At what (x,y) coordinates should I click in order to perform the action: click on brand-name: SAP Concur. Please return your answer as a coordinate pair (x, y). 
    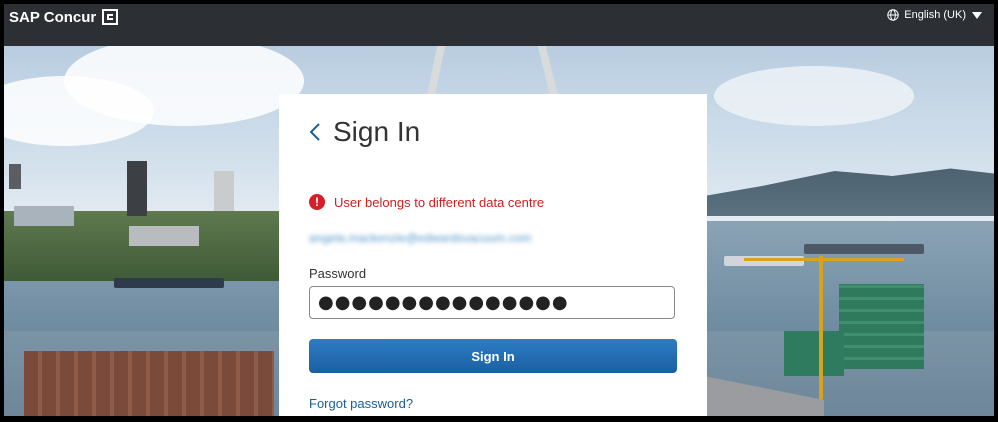
    Looking at the image, I should click on (53, 17).